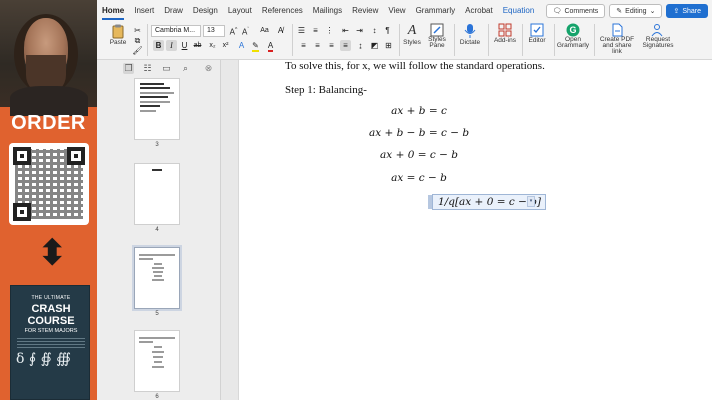 Image resolution: width=712 pixels, height=400 pixels. I want to click on page-number: 4, so click(157, 230).